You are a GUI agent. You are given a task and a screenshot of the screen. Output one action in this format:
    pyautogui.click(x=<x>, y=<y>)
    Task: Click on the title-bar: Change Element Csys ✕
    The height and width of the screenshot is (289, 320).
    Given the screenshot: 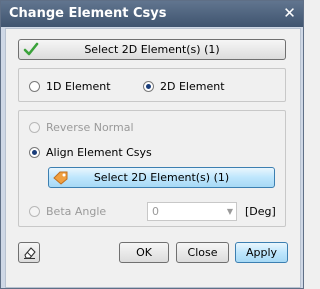 What is the action you would take?
    pyautogui.click(x=152, y=14)
    